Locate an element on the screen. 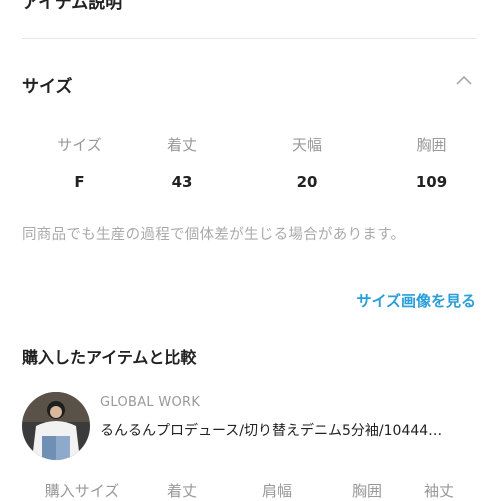  top-width-col-header: 天幅 is located at coordinates (306, 145).